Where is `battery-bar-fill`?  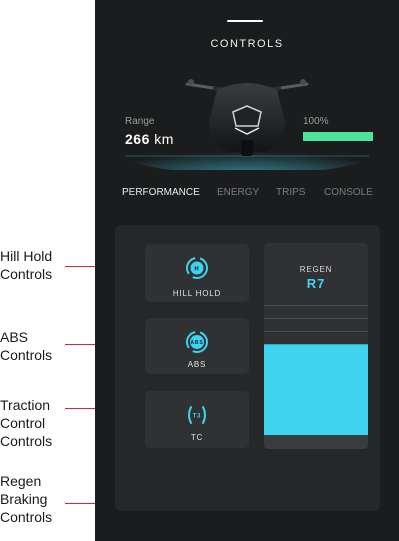 battery-bar-fill is located at coordinates (338, 136).